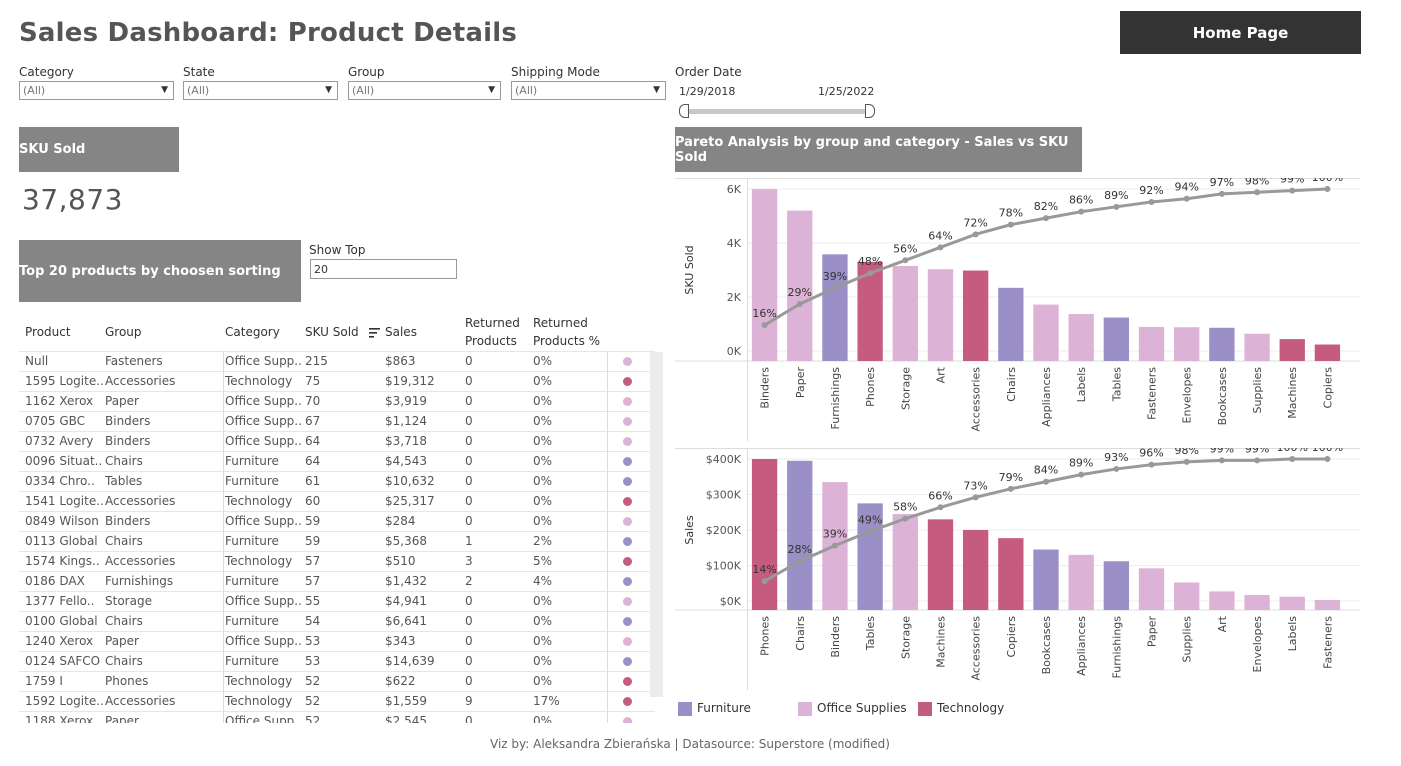 This screenshot has width=1401, height=766. What do you see at coordinates (337, 481) in the screenshot?
I see `table-row: 0334 Chro.. Tables Furniture 61 $10,632 0 0%` at bounding box center [337, 481].